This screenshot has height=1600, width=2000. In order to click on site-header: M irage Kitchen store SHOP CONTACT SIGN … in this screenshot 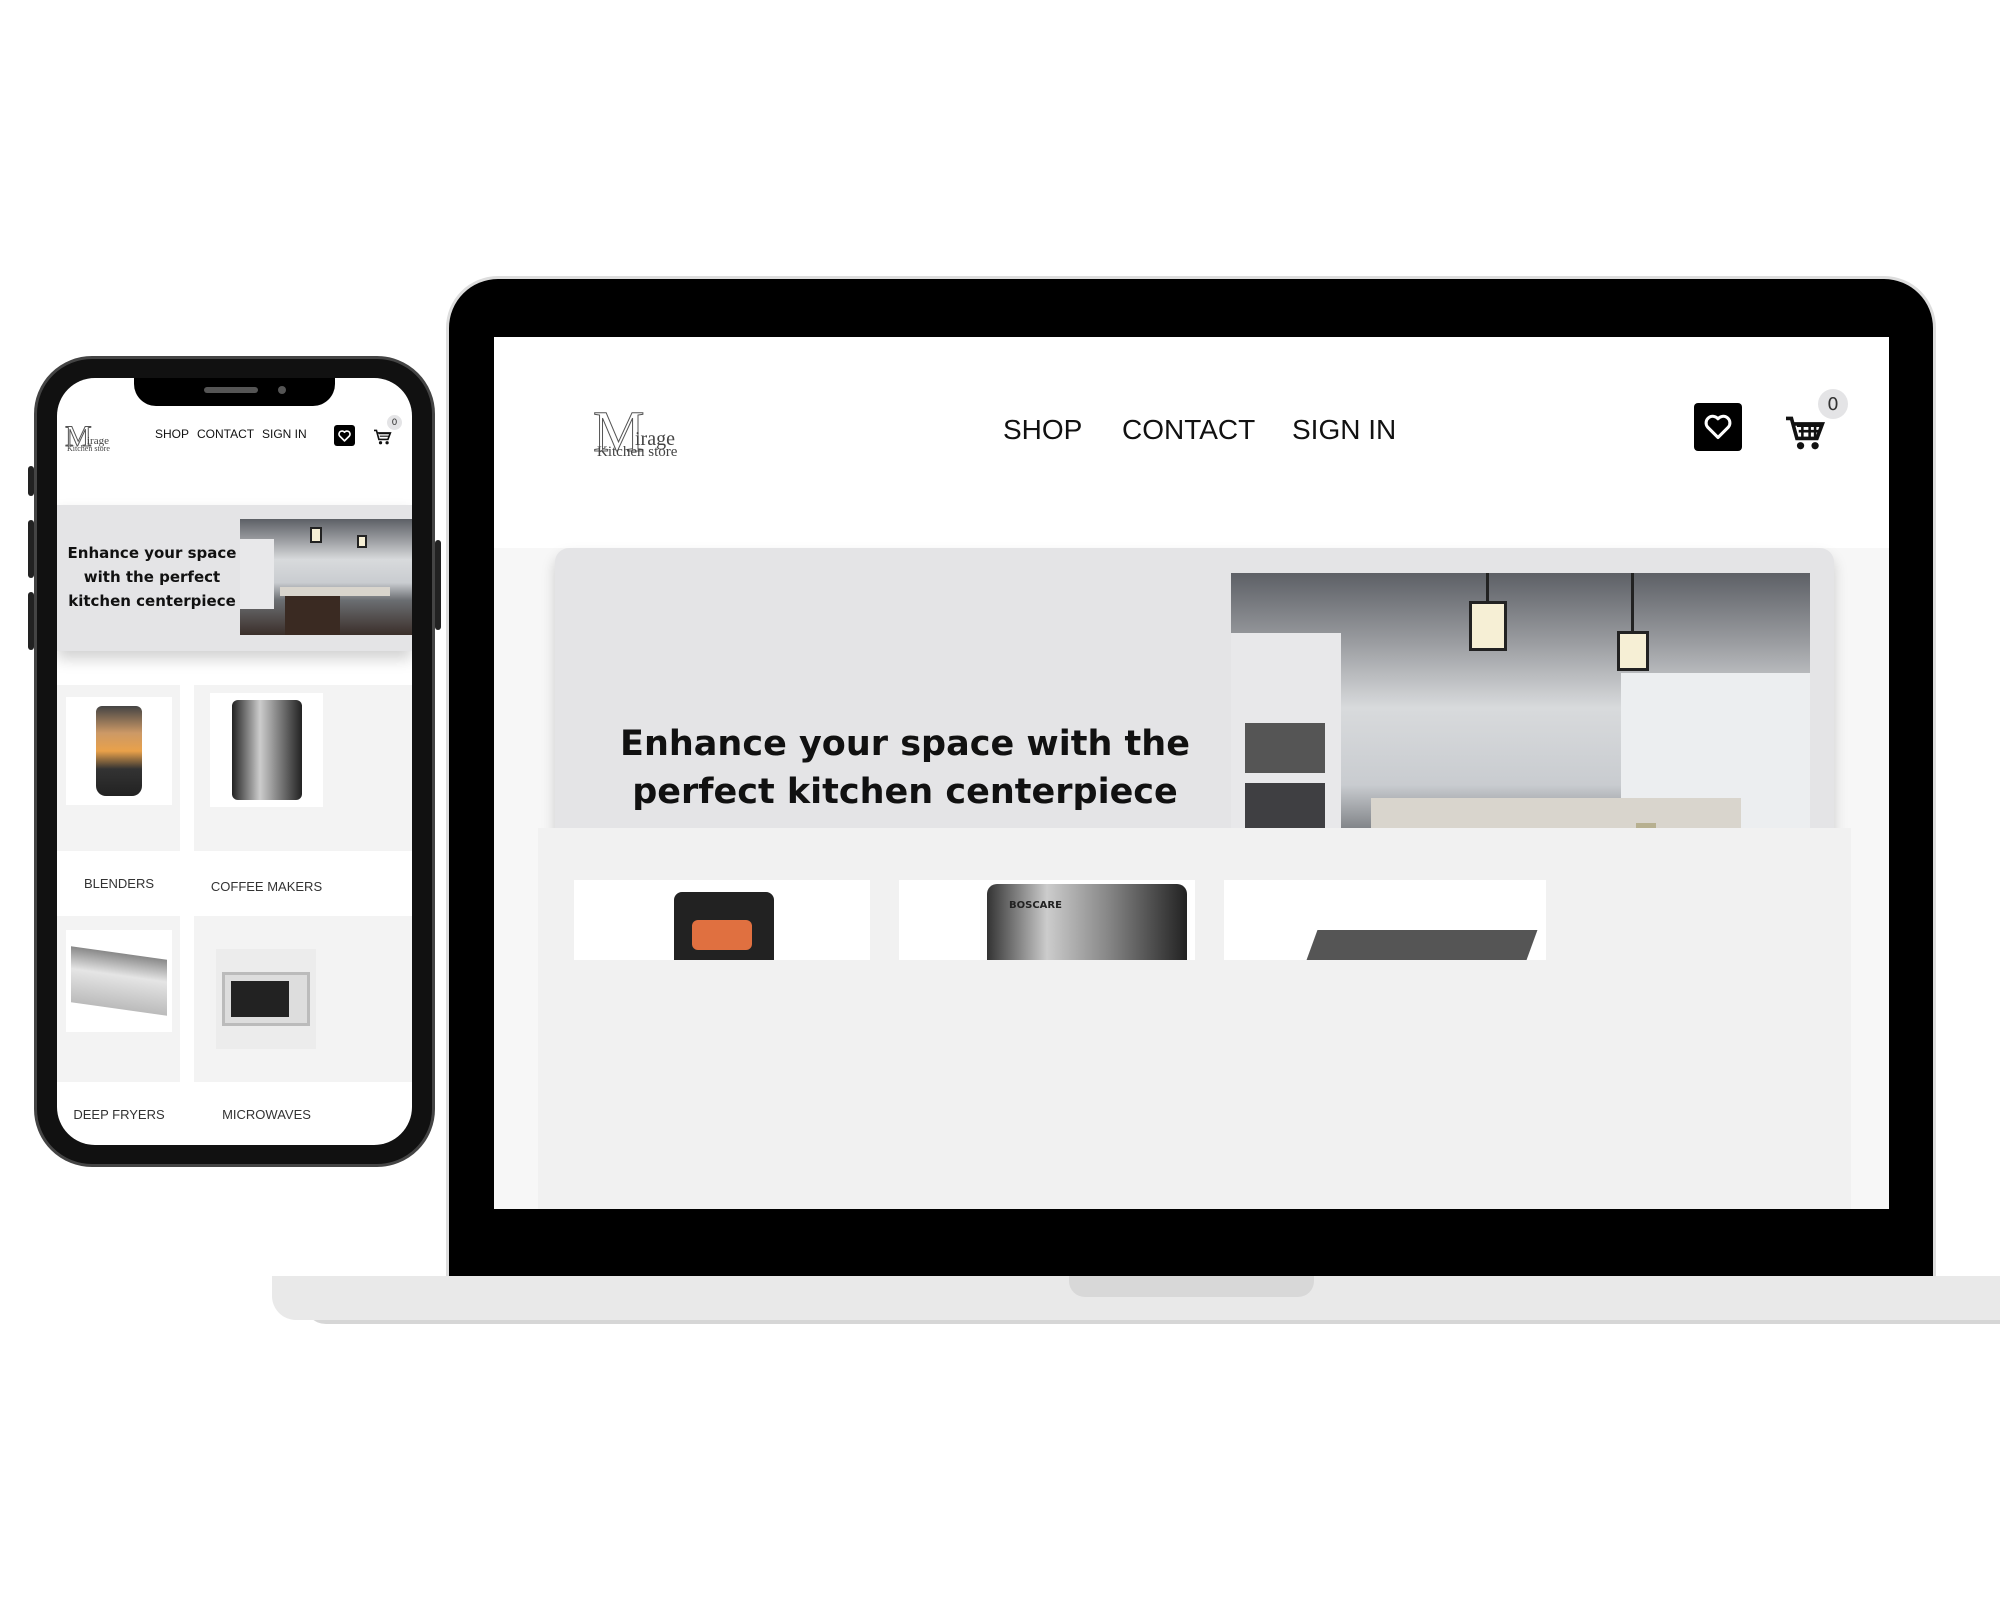, I will do `click(1191, 442)`.